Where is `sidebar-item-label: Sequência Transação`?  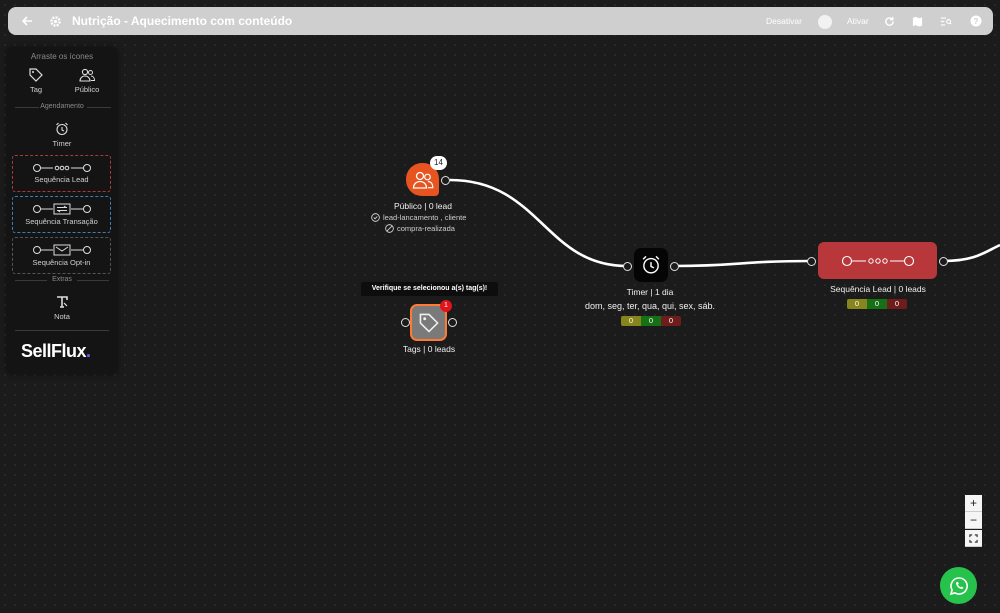 sidebar-item-label: Sequência Transação is located at coordinates (61, 221).